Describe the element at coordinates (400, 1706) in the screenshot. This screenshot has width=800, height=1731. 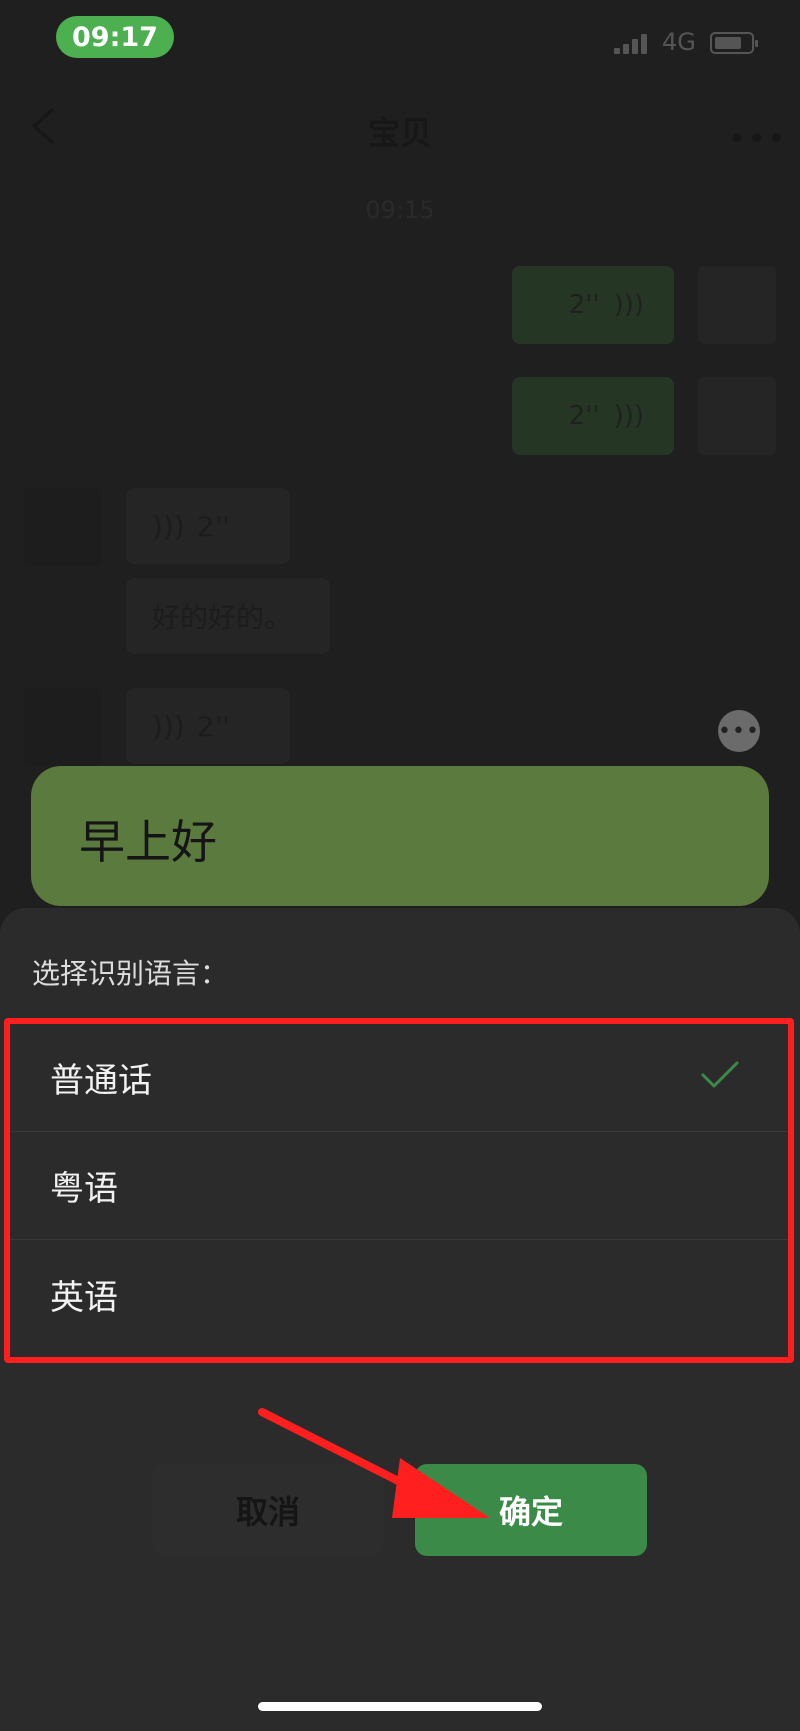
I see `home-indicator` at that location.